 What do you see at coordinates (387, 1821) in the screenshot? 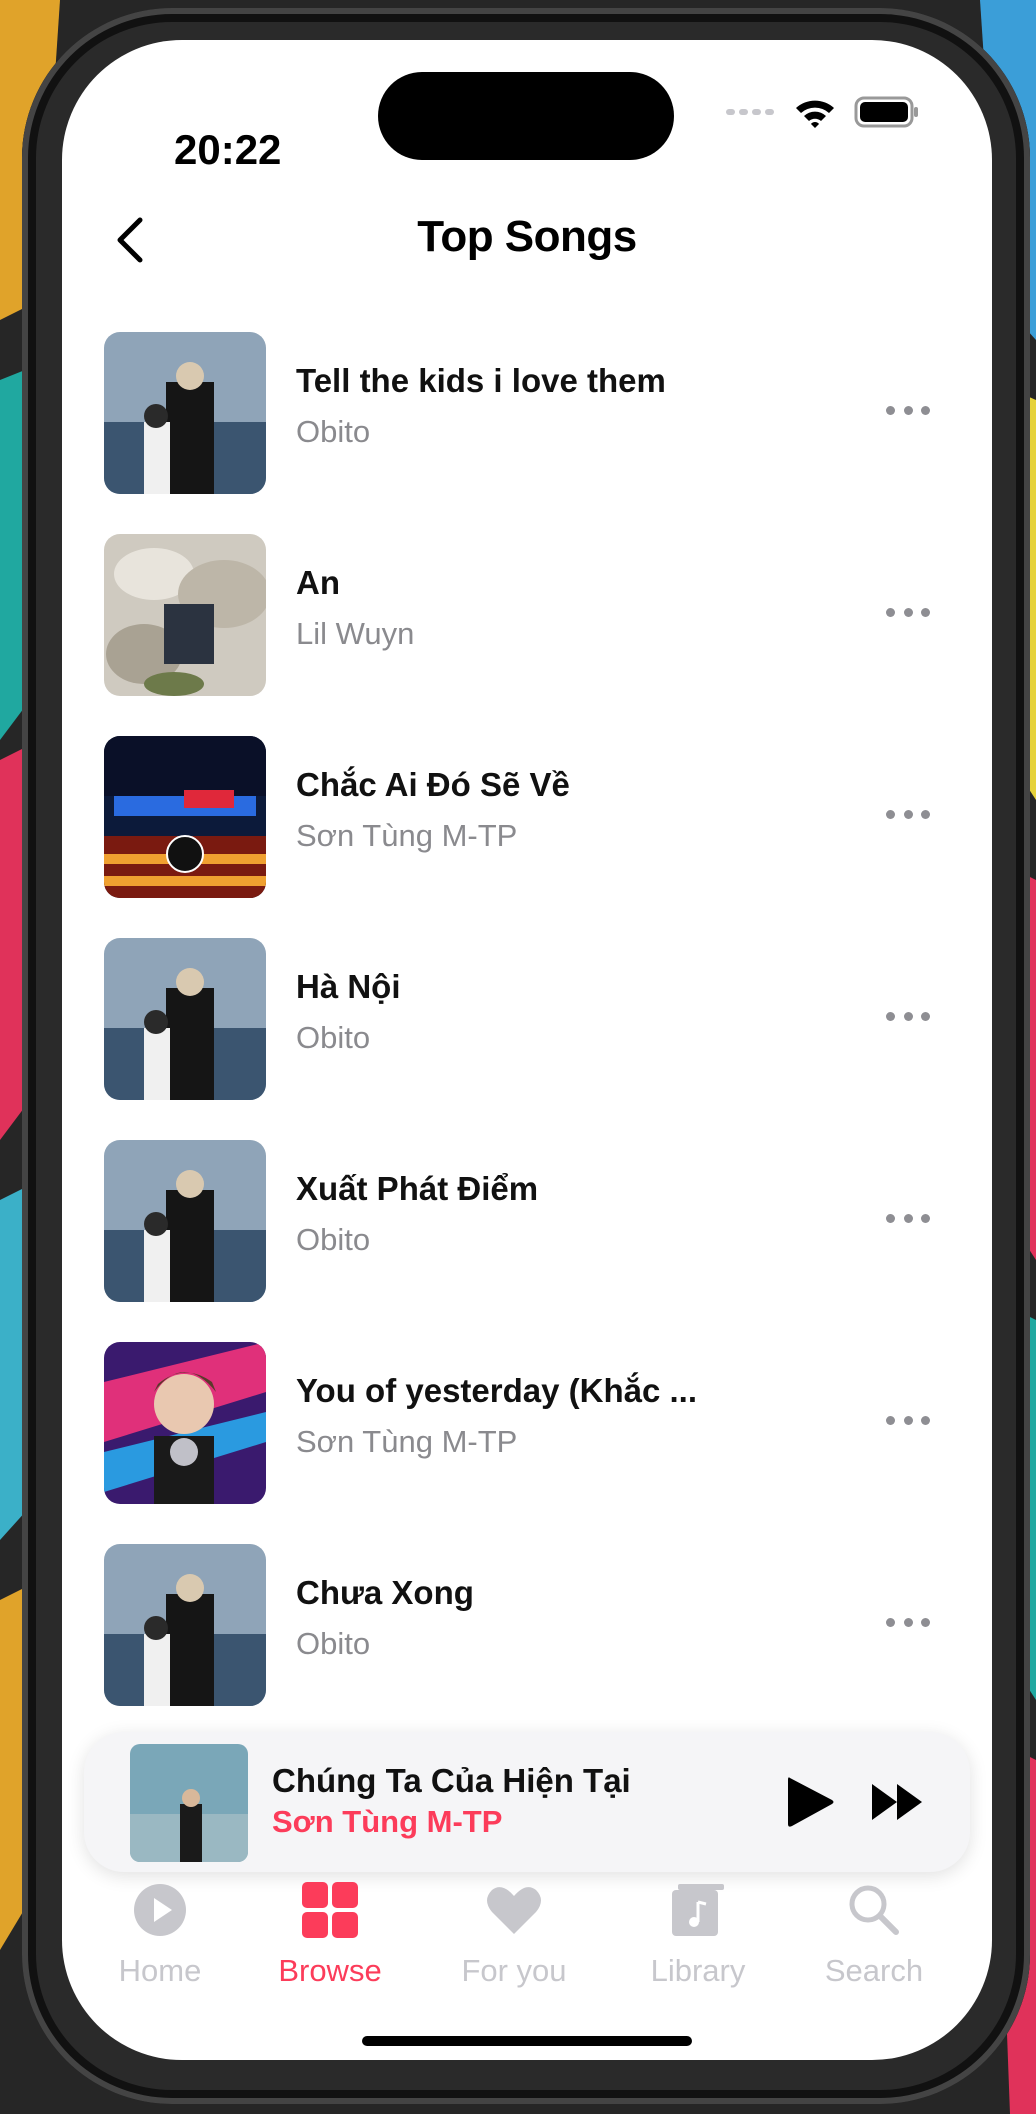
I see `now-playing-artist: Sơn Tùng M-TP` at bounding box center [387, 1821].